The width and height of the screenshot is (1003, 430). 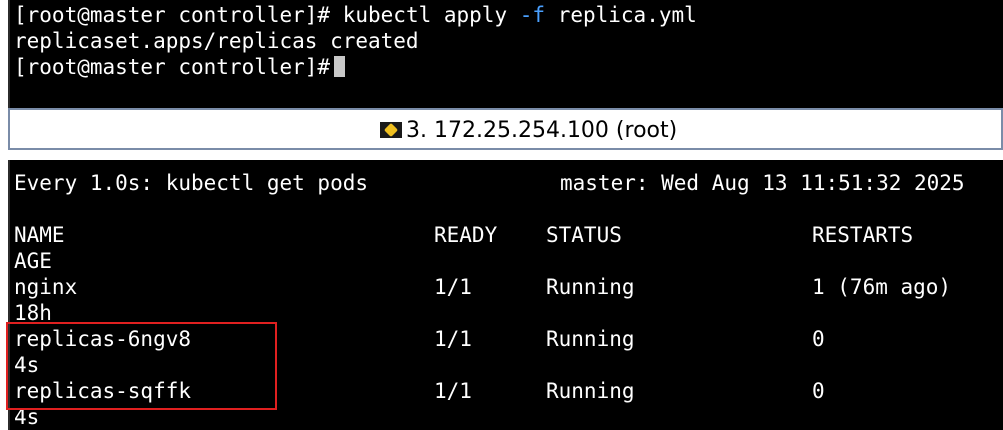 What do you see at coordinates (103, 391) in the screenshot?
I see `pod-name: replicas-sqffk` at bounding box center [103, 391].